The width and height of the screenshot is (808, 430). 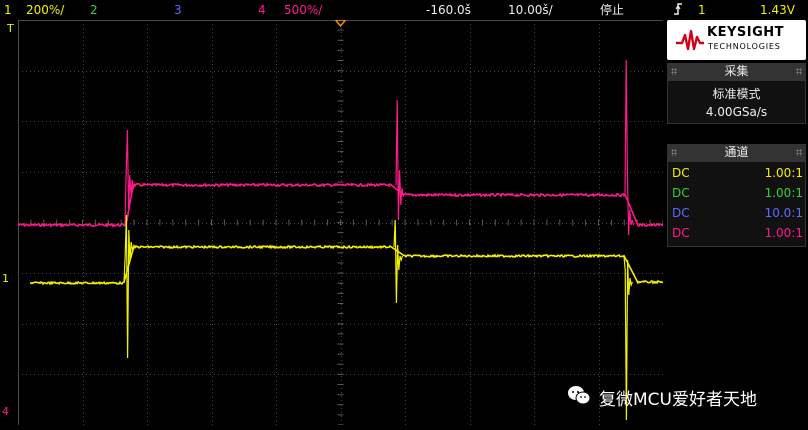 I want to click on logo-brand: KEYSIGHT, so click(x=745, y=32).